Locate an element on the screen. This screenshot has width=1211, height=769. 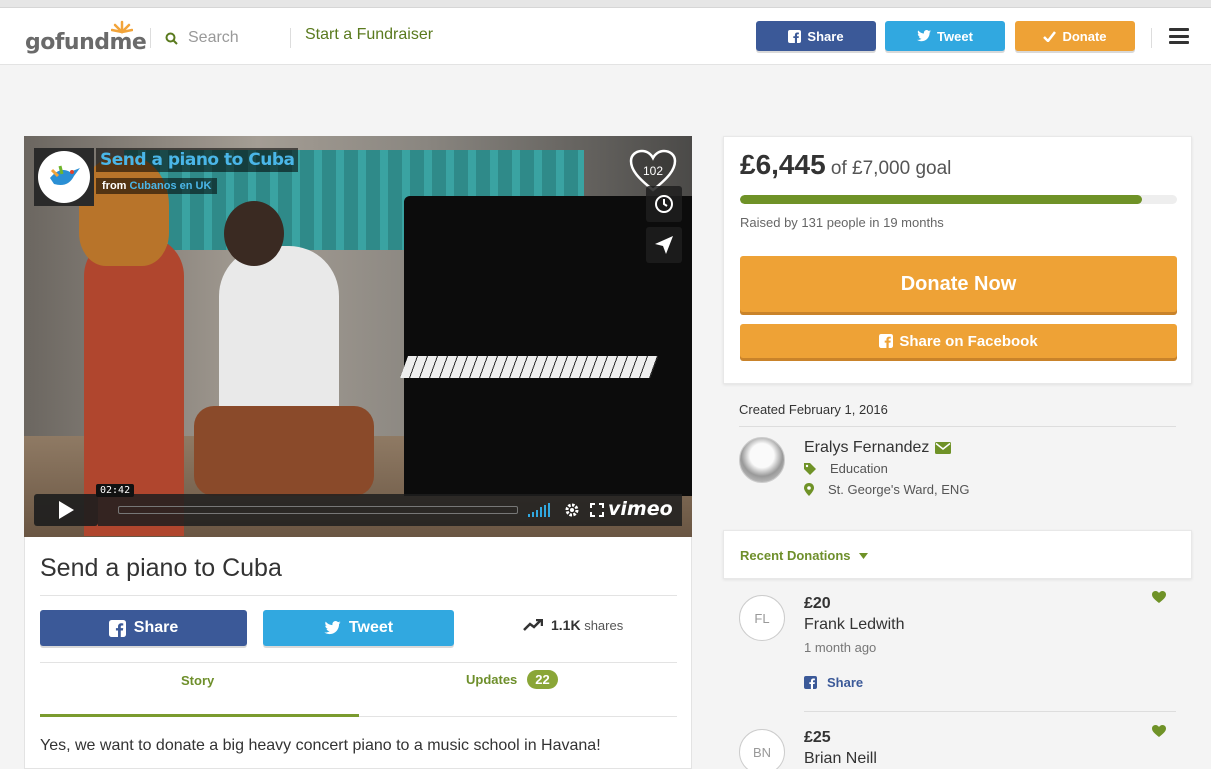
header-donate-button: Donate is located at coordinates (1075, 36).